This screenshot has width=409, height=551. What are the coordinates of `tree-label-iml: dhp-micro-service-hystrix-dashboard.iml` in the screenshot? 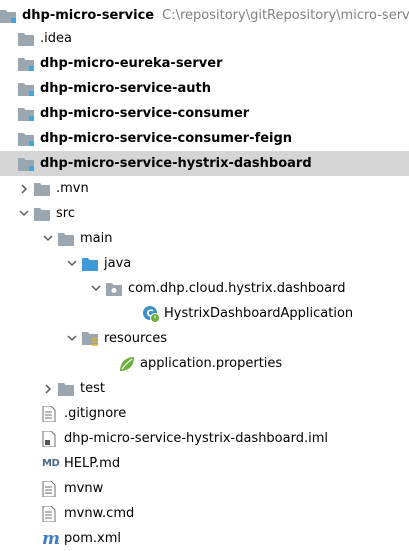 It's located at (196, 438).